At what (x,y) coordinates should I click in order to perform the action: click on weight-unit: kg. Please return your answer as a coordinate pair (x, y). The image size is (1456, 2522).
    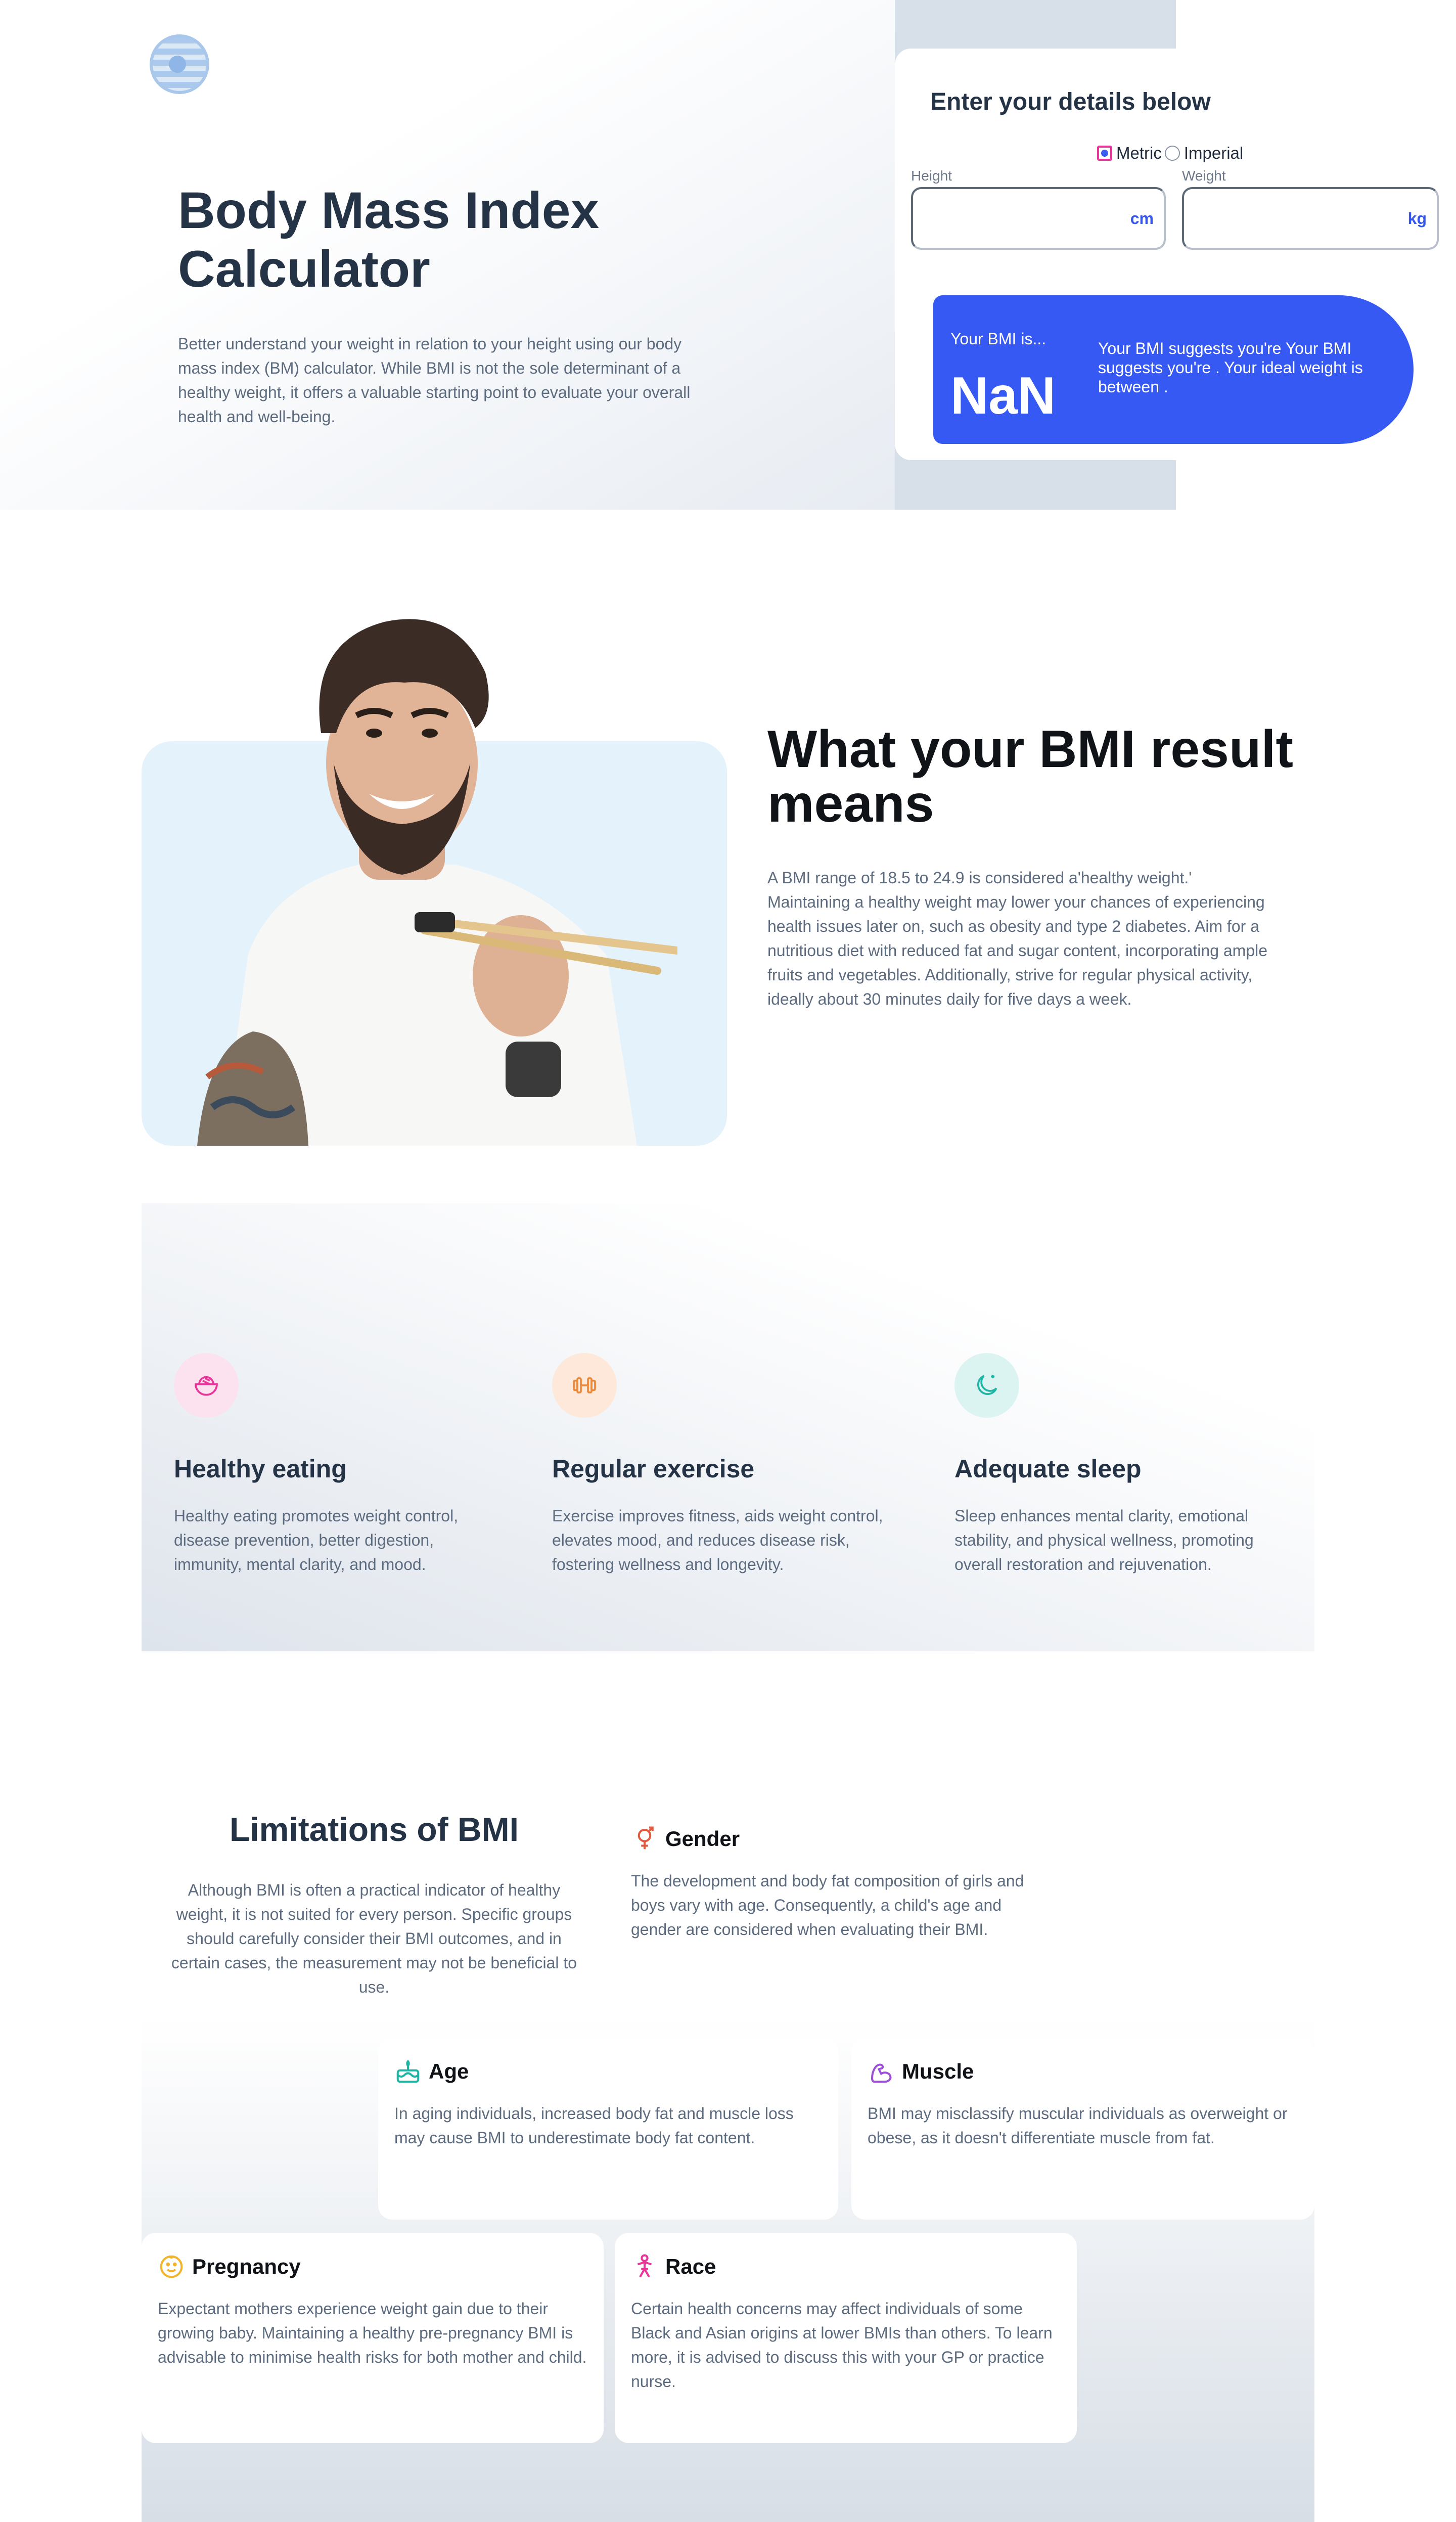
    Looking at the image, I should click on (1417, 219).